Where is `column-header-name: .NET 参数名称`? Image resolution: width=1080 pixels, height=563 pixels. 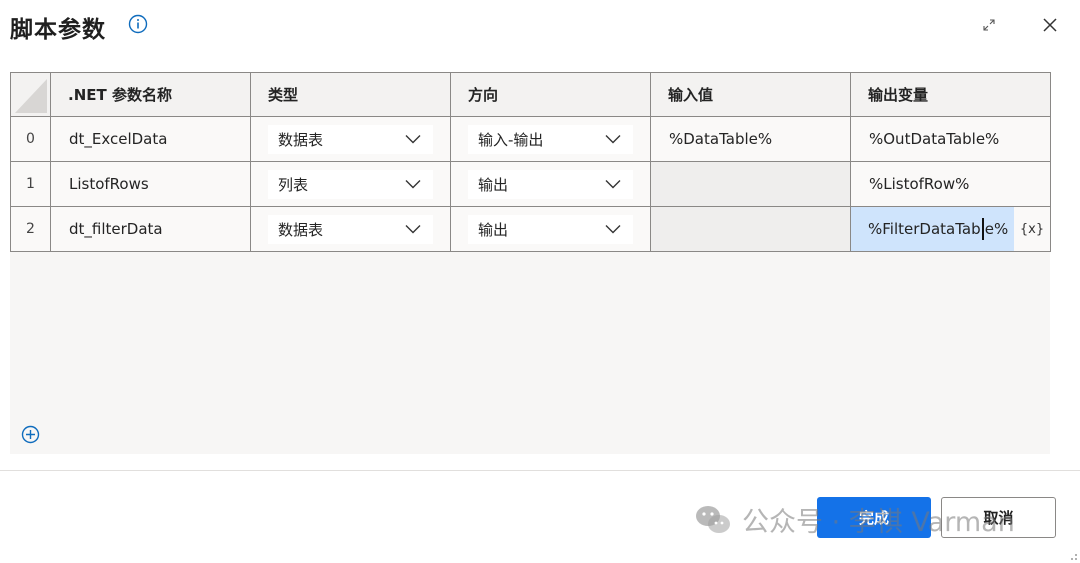
column-header-name: .NET 参数名称 is located at coordinates (150, 94).